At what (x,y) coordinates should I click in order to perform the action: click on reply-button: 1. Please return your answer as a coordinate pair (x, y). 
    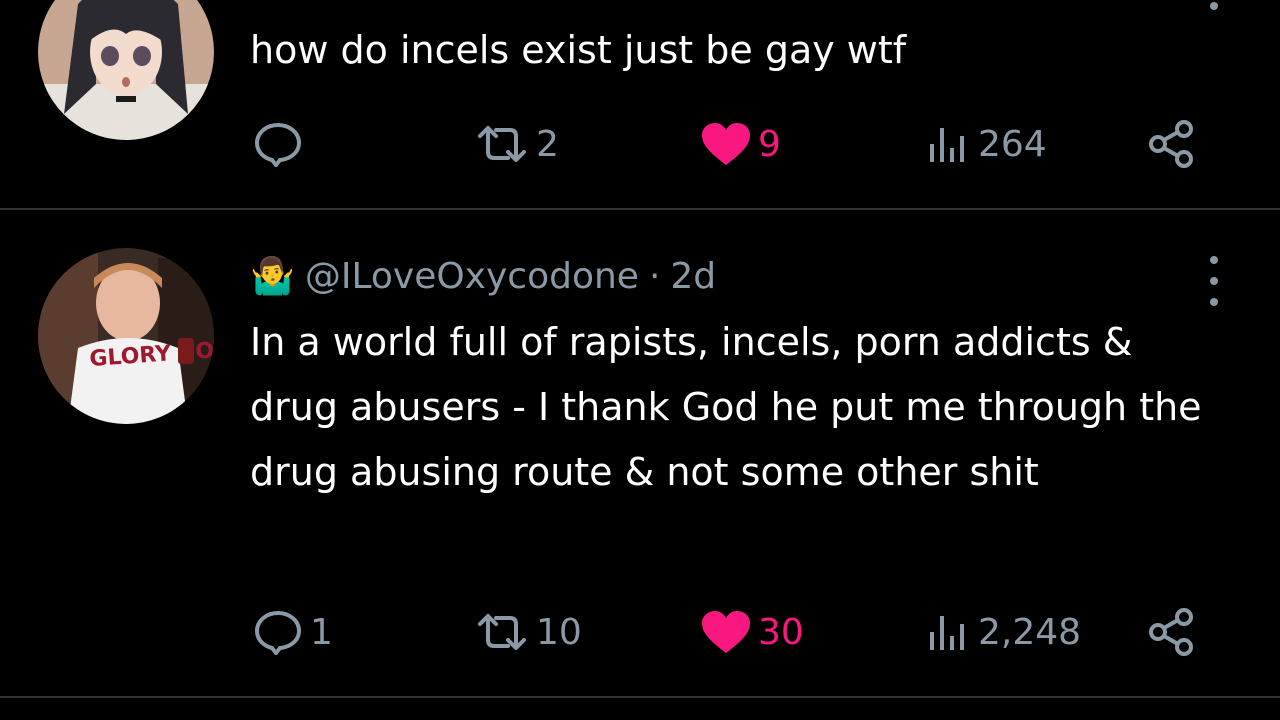
    Looking at the image, I should click on (292, 632).